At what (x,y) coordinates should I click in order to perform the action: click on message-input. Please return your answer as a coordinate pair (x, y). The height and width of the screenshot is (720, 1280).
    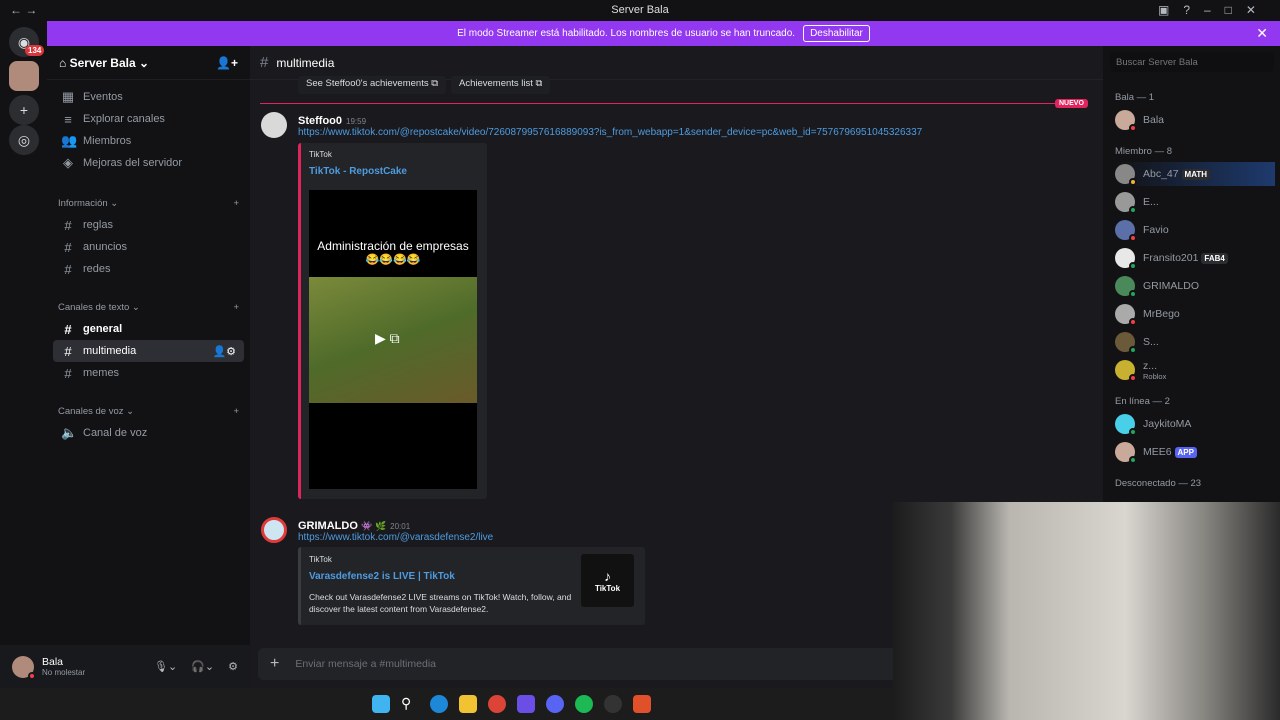
    Looking at the image, I should click on (545, 664).